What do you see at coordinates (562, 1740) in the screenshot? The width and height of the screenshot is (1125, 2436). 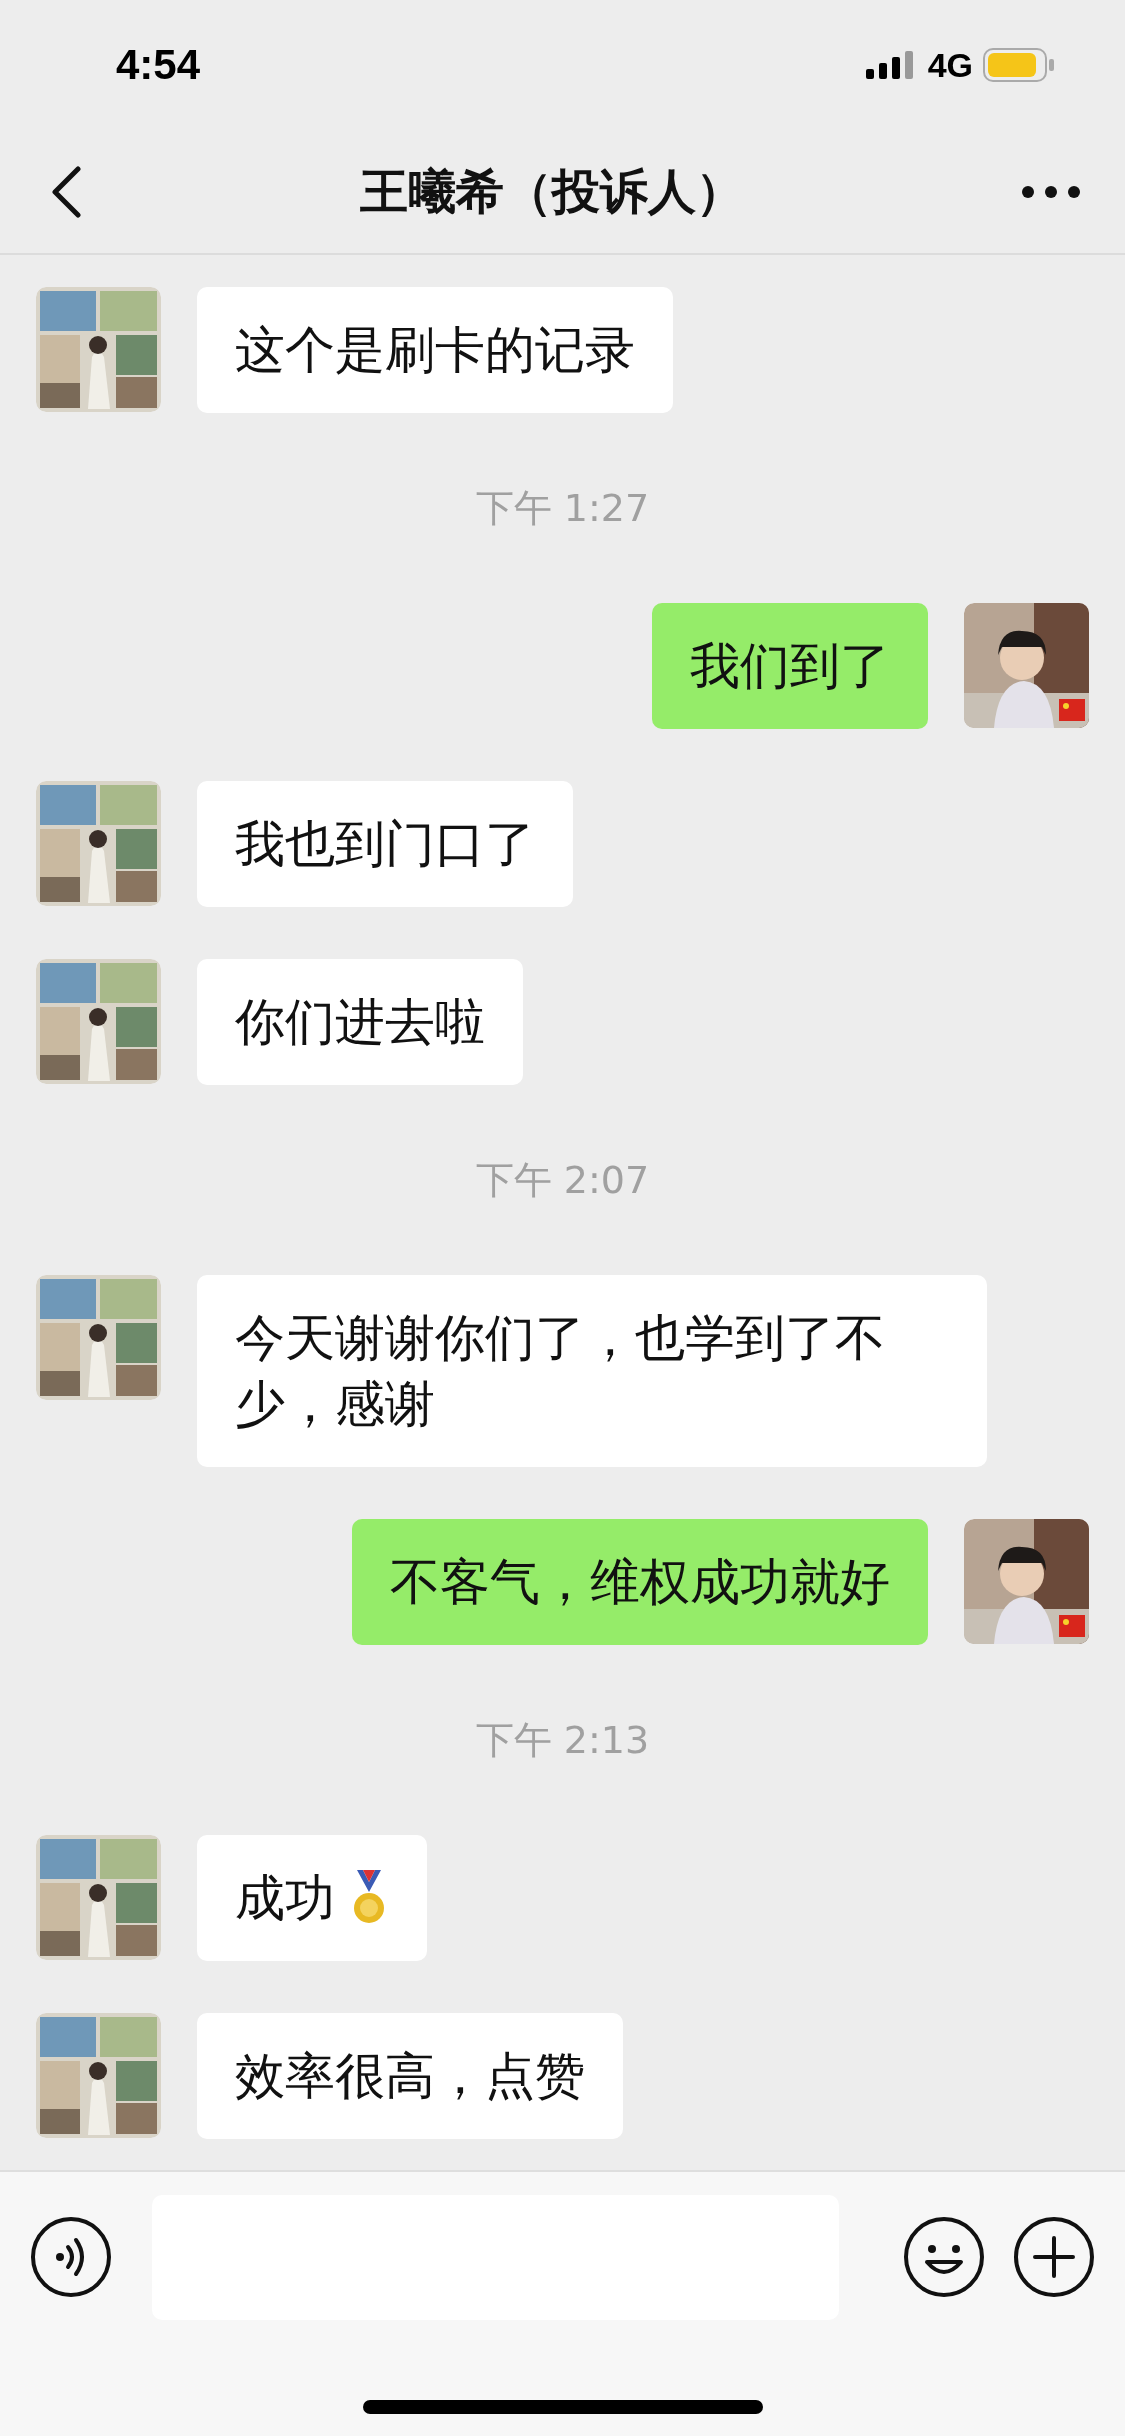 I see `timestamp: 下午 2:13` at bounding box center [562, 1740].